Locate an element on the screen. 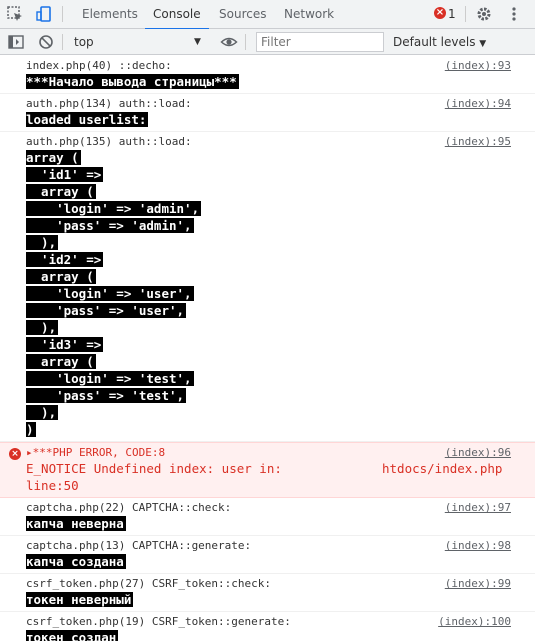  devtools-tabbar: Elements Console Sources Network × 1 is located at coordinates (267, 15).